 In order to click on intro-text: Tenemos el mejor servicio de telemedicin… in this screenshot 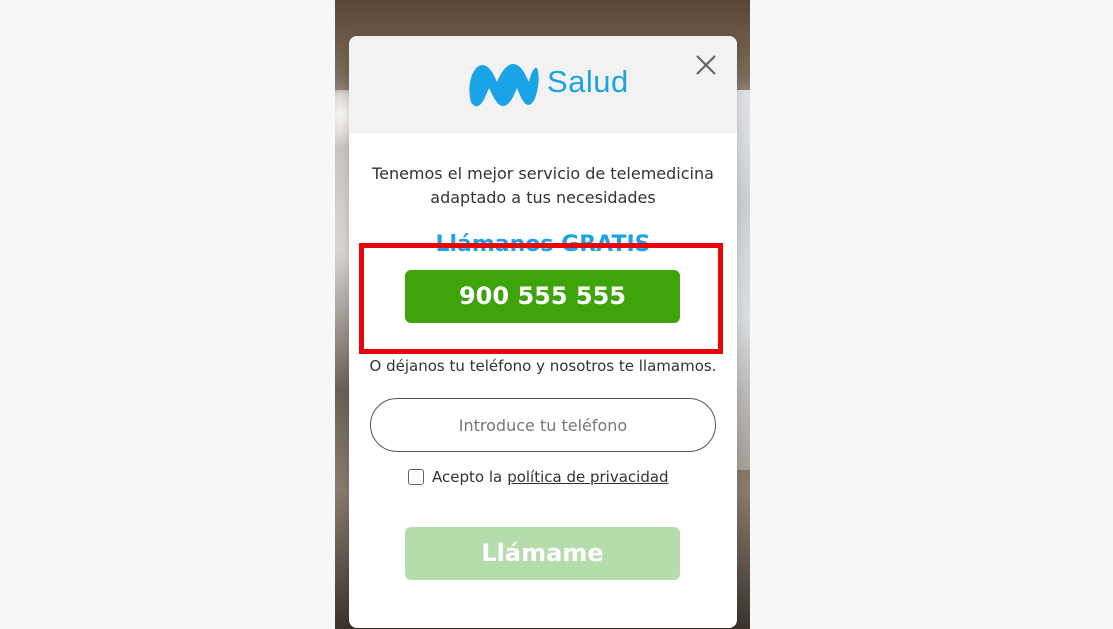, I will do `click(543, 186)`.